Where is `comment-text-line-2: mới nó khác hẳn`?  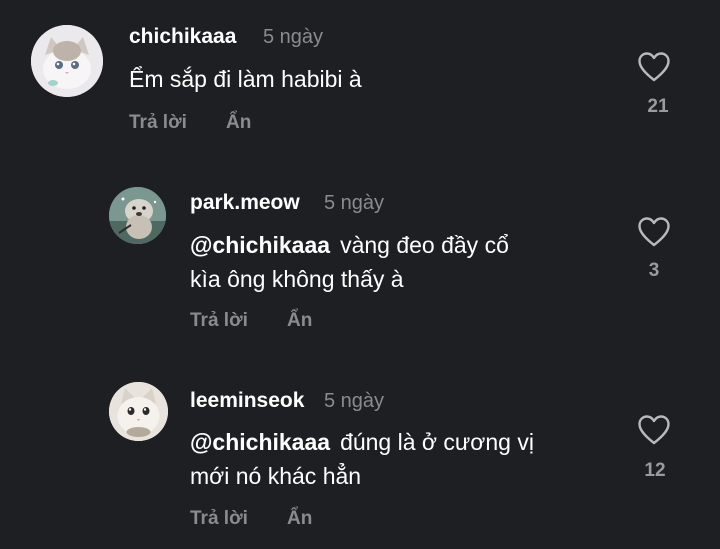
comment-text-line-2: mới nó khác hẳn is located at coordinates (276, 476).